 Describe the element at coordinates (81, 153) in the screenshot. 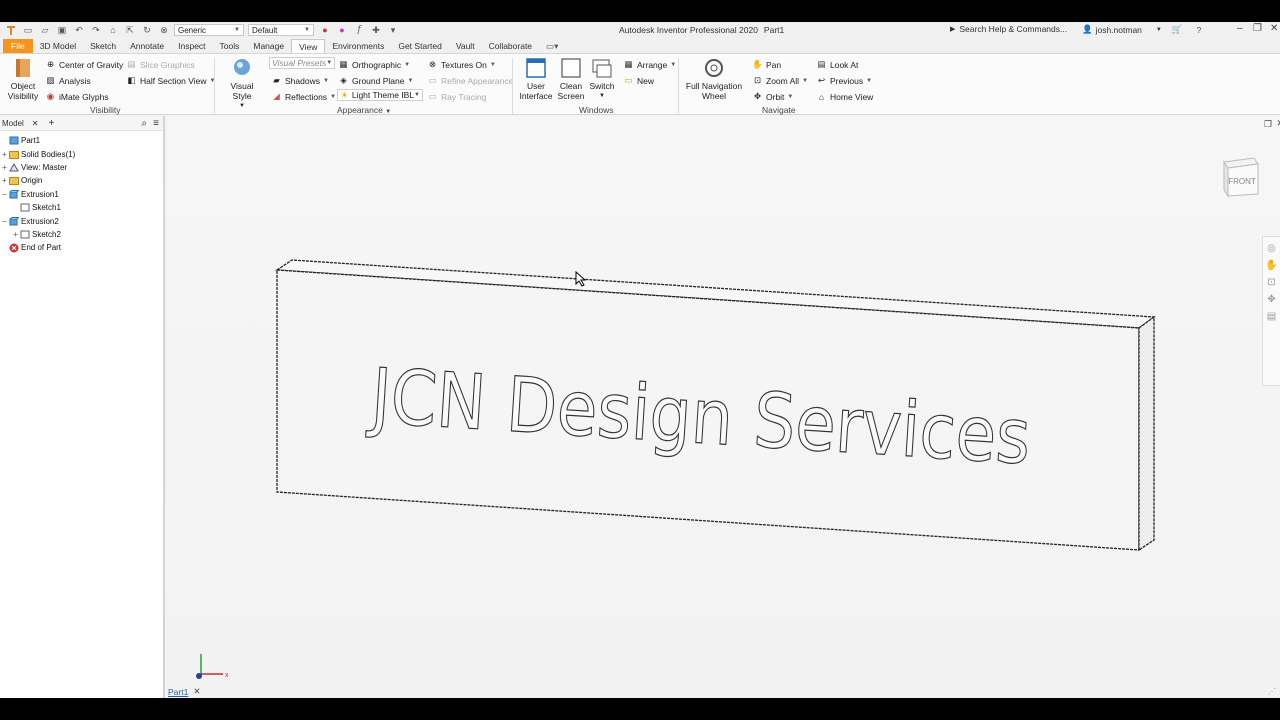

I see `browser-node: + Solid Bodies(1)` at that location.